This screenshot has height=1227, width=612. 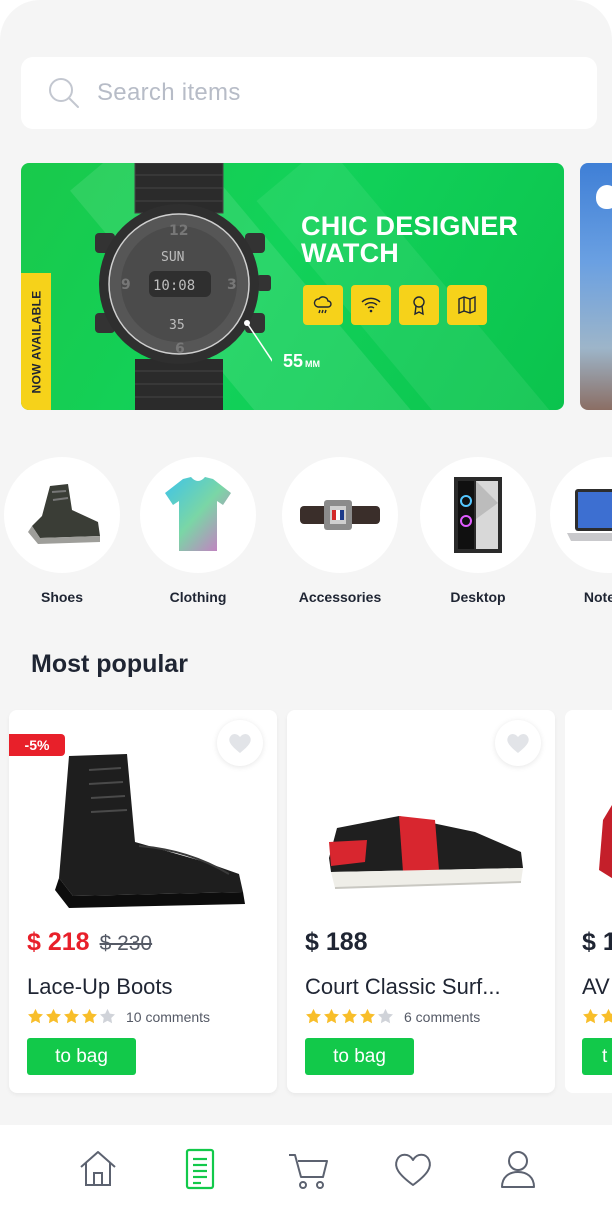 What do you see at coordinates (395, 305) in the screenshot?
I see `feature-icons` at bounding box center [395, 305].